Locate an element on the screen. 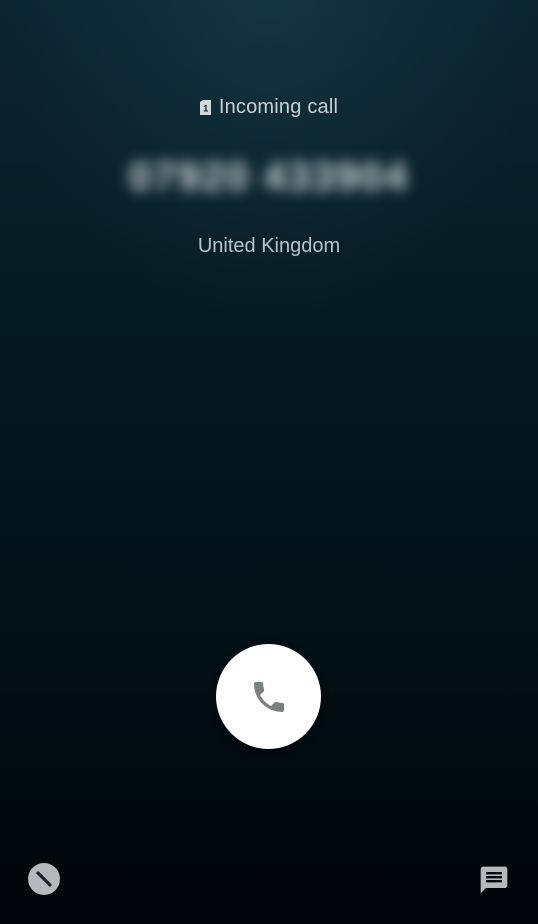  reply-with-message-button is located at coordinates (494, 880).